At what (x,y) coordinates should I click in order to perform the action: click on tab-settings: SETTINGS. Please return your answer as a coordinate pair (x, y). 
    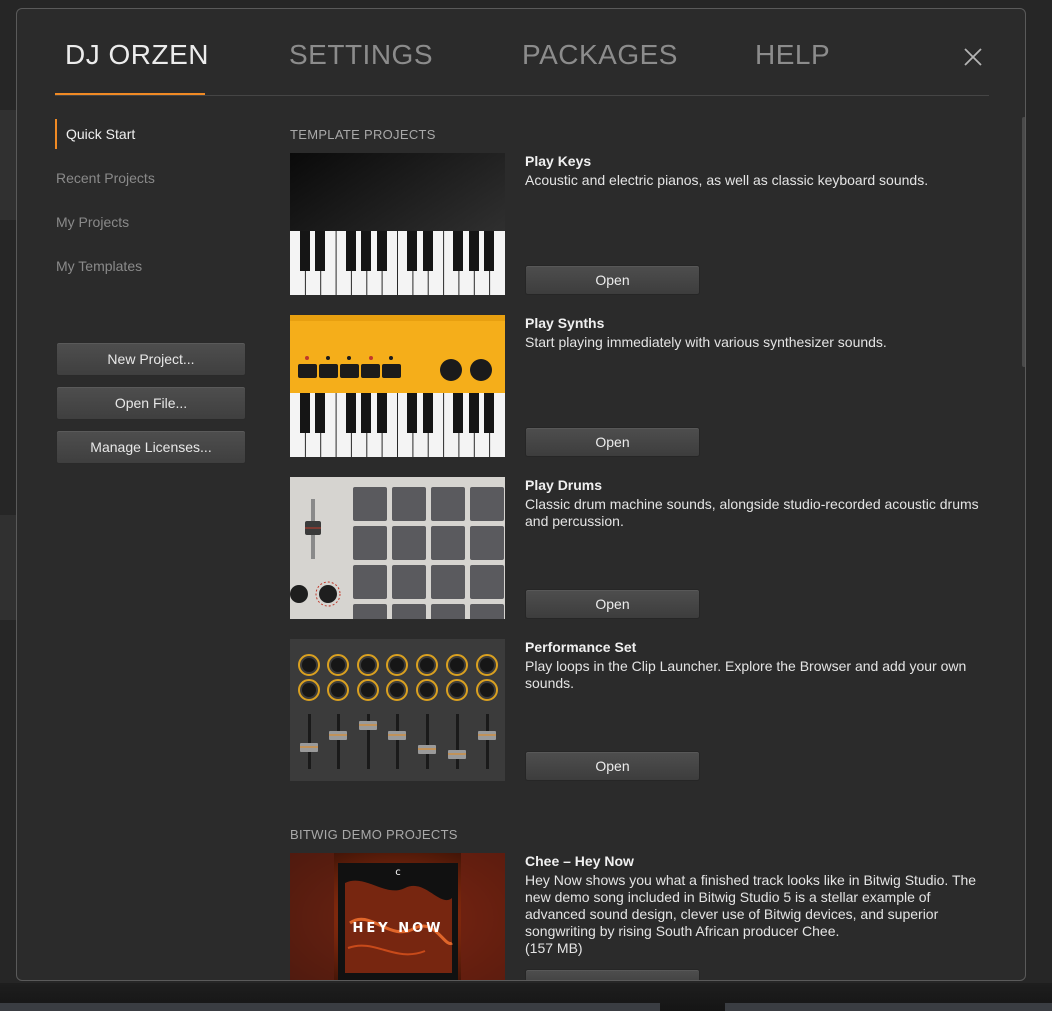
    Looking at the image, I should click on (361, 55).